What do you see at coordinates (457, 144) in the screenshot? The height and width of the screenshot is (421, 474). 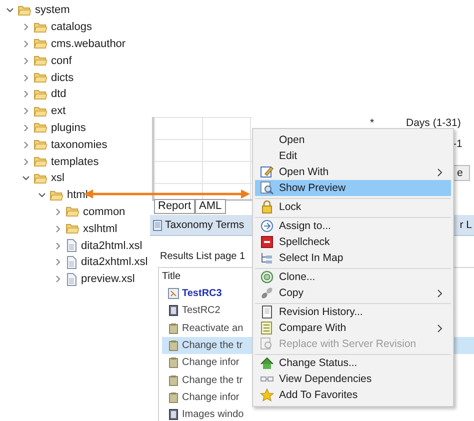 I see `table-cell: -1` at bounding box center [457, 144].